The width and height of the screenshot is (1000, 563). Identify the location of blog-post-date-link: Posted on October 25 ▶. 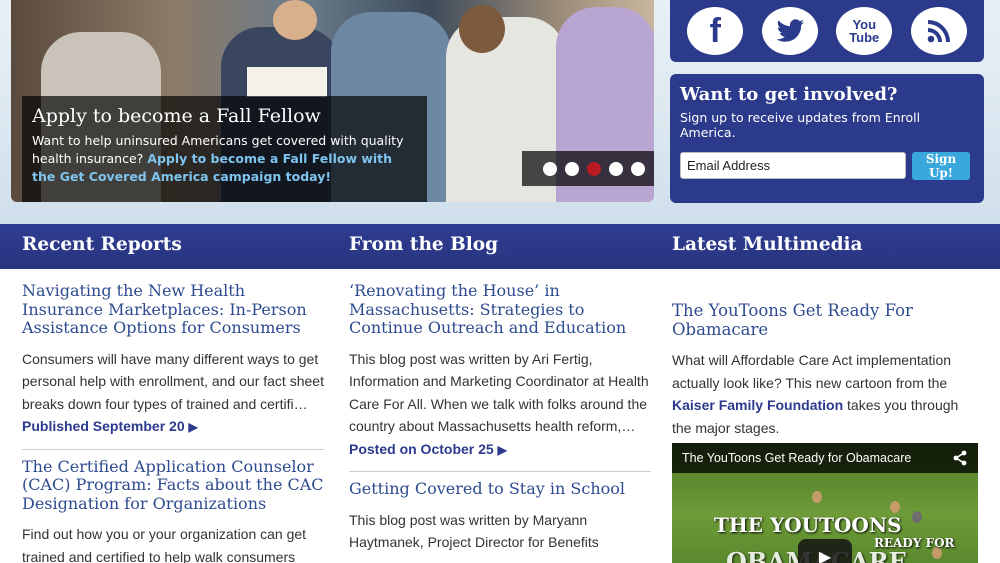
(428, 449).